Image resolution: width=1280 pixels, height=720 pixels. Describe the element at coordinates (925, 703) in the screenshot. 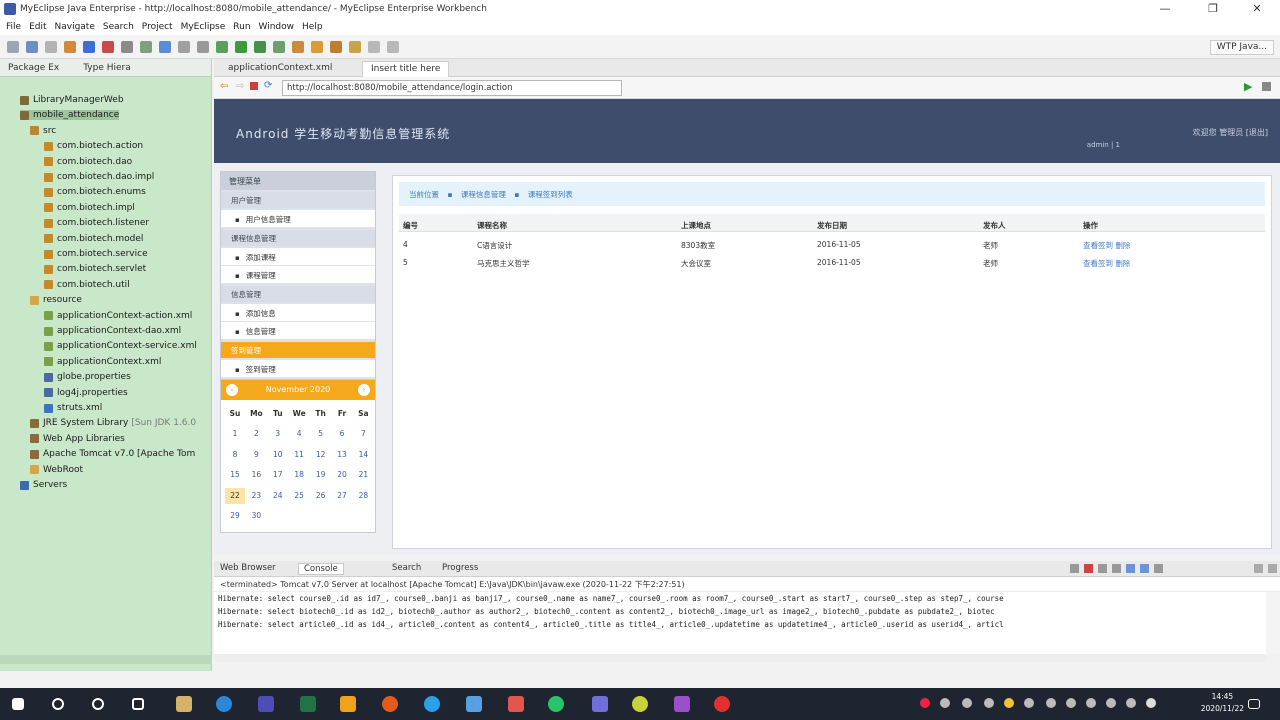

I see `tray-record-icon` at that location.